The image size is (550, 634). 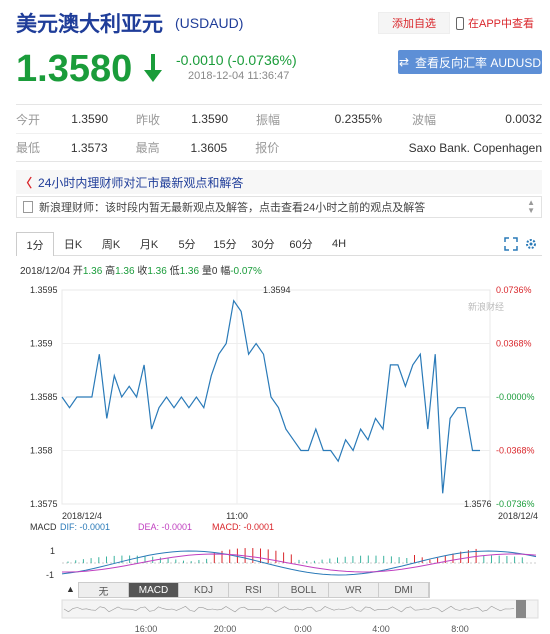 I want to click on macd-tick: 1, so click(x=52, y=551).